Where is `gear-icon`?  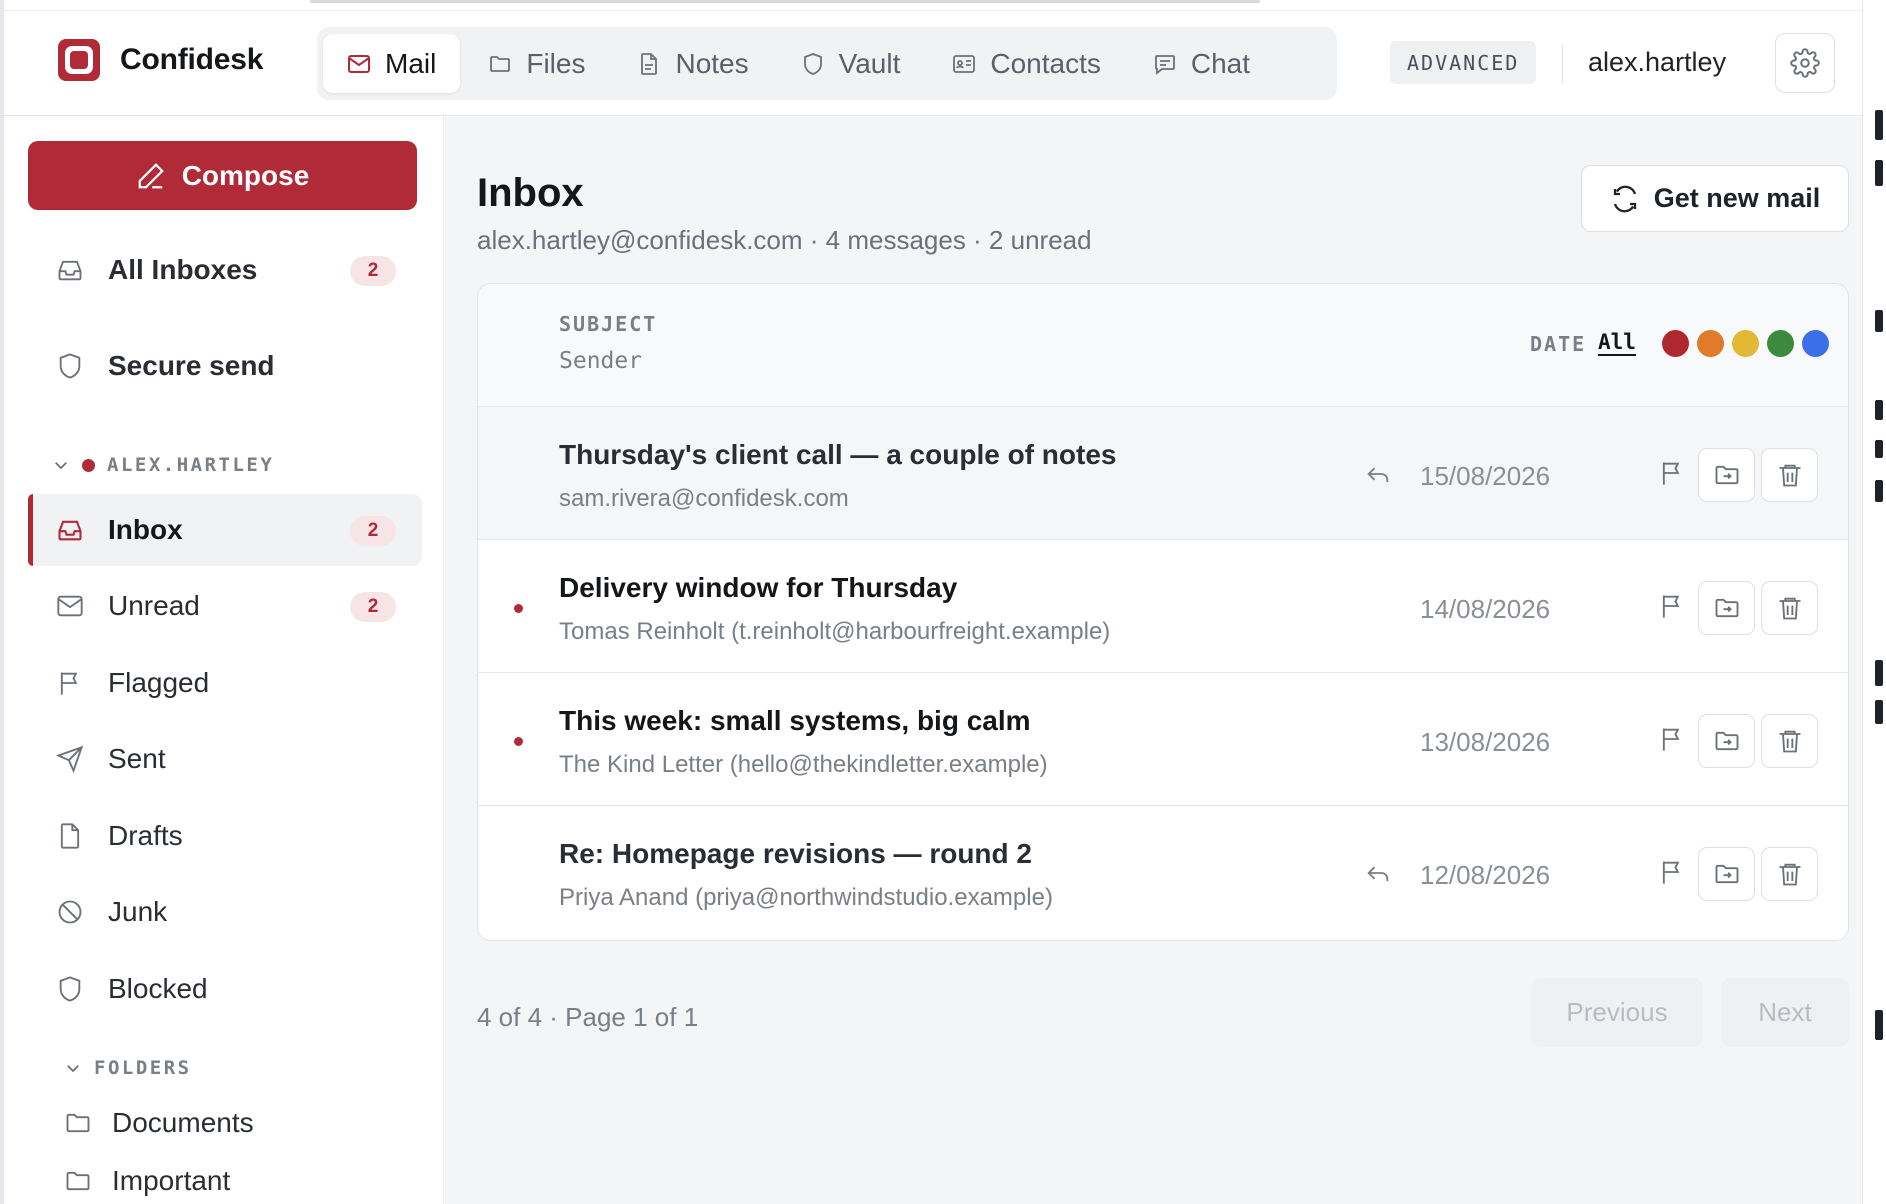 gear-icon is located at coordinates (1805, 63).